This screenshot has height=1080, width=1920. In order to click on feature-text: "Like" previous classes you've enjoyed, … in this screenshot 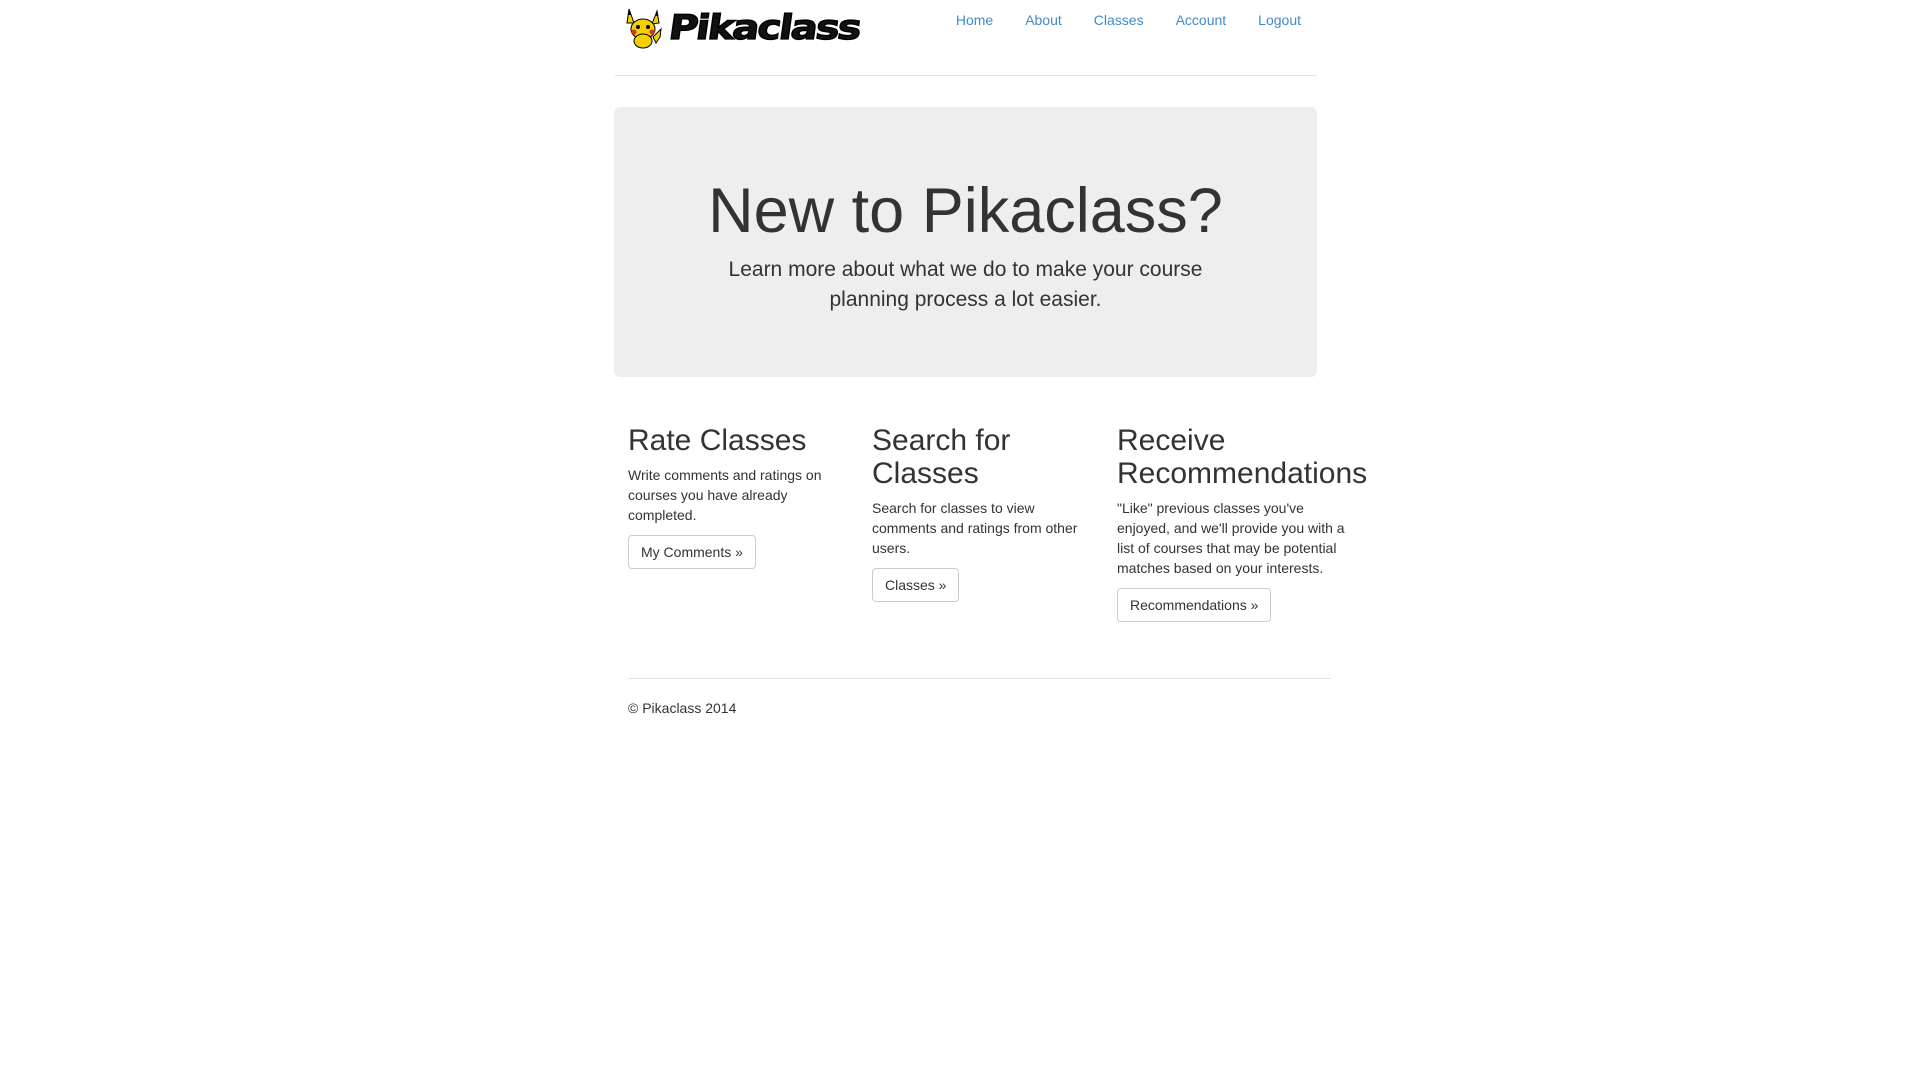, I will do `click(1231, 538)`.